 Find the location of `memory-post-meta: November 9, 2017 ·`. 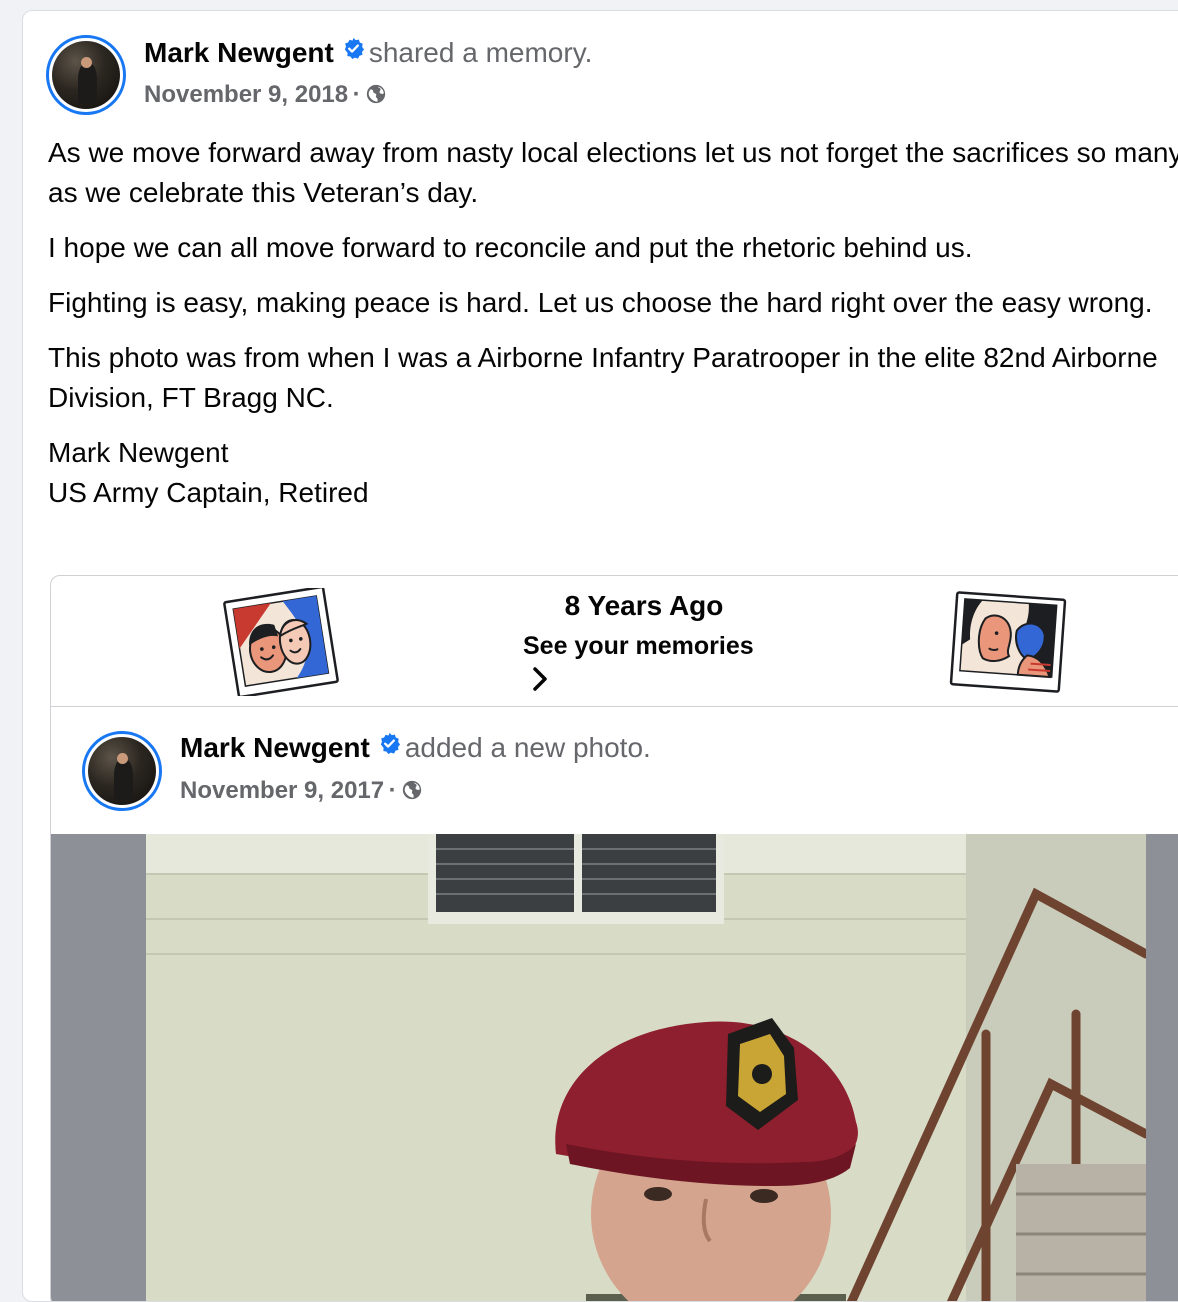

memory-post-meta: November 9, 2017 · is located at coordinates (301, 791).